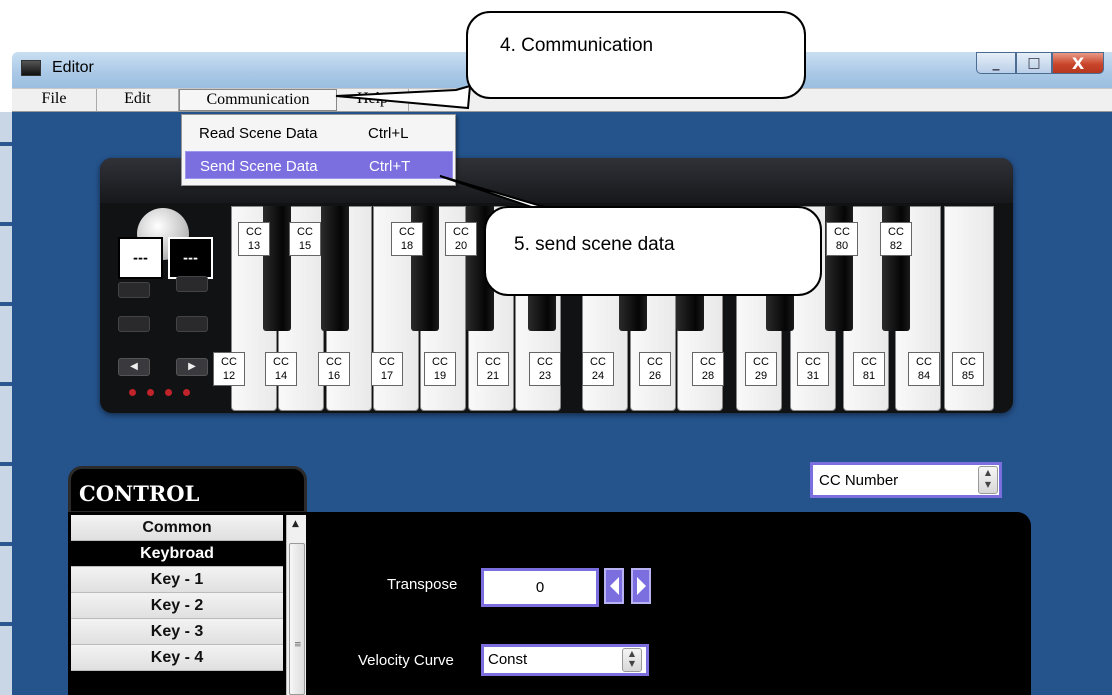 This screenshot has height=695, width=1112. I want to click on cc-label-white-key: CC 28, so click(708, 369).